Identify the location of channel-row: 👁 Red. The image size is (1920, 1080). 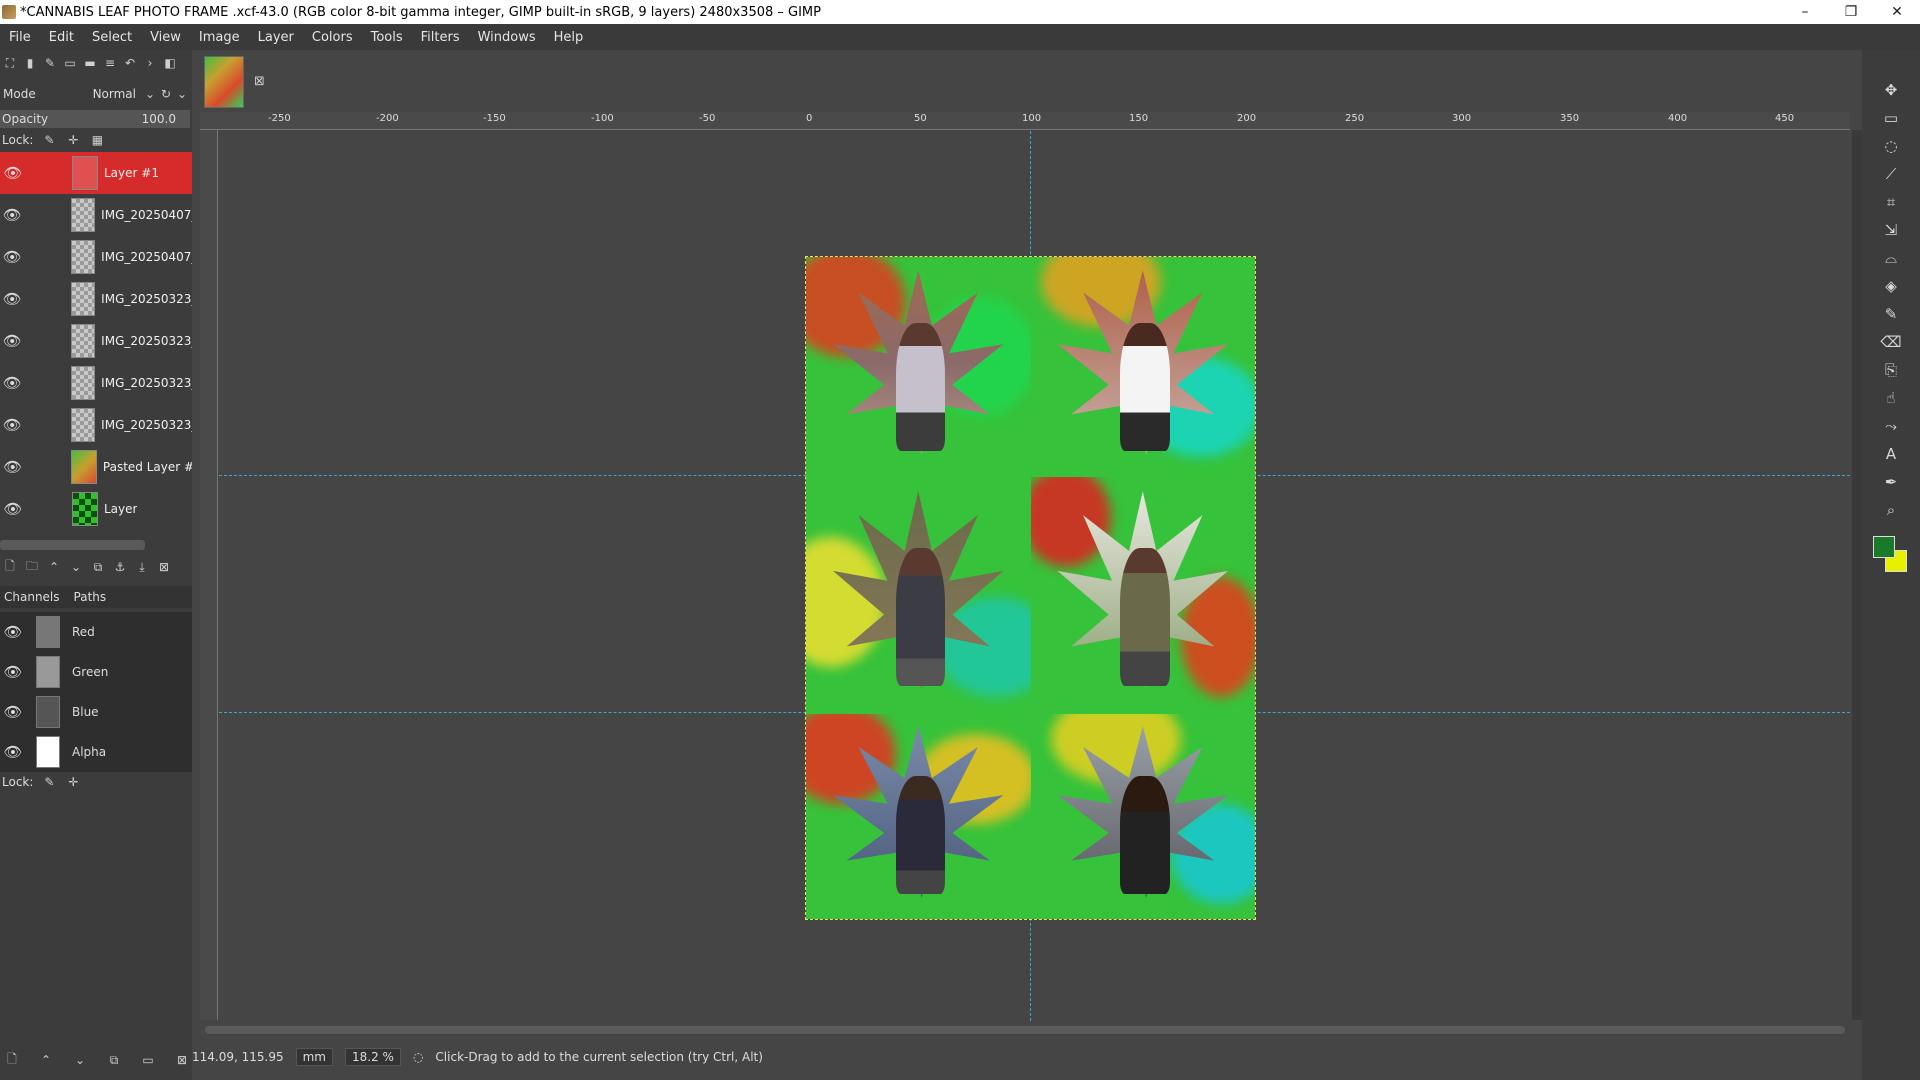
(96, 632).